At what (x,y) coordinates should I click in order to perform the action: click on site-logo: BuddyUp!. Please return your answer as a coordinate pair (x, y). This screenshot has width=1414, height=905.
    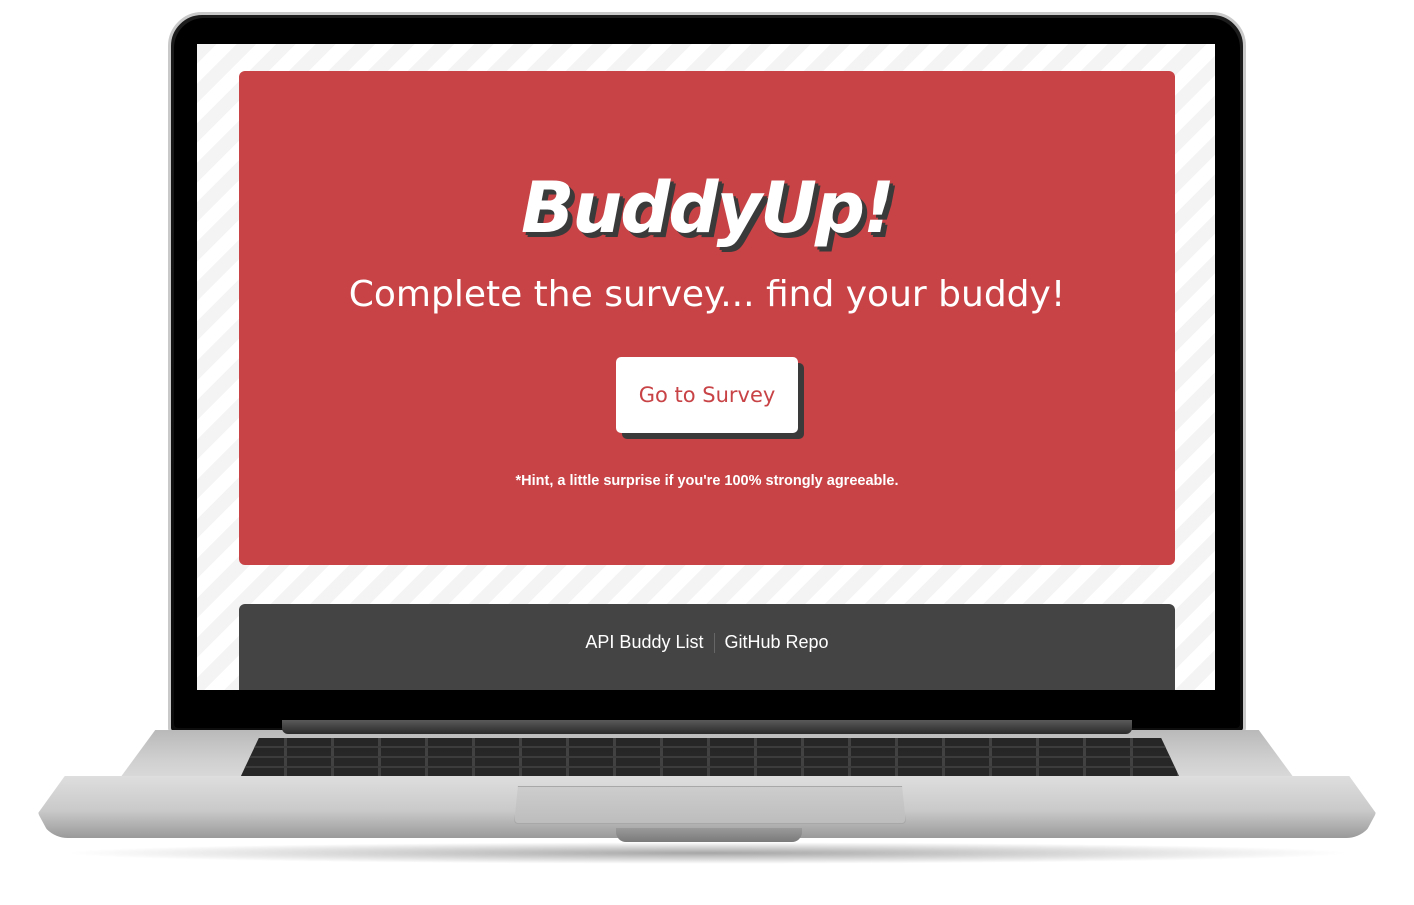
    Looking at the image, I should click on (708, 208).